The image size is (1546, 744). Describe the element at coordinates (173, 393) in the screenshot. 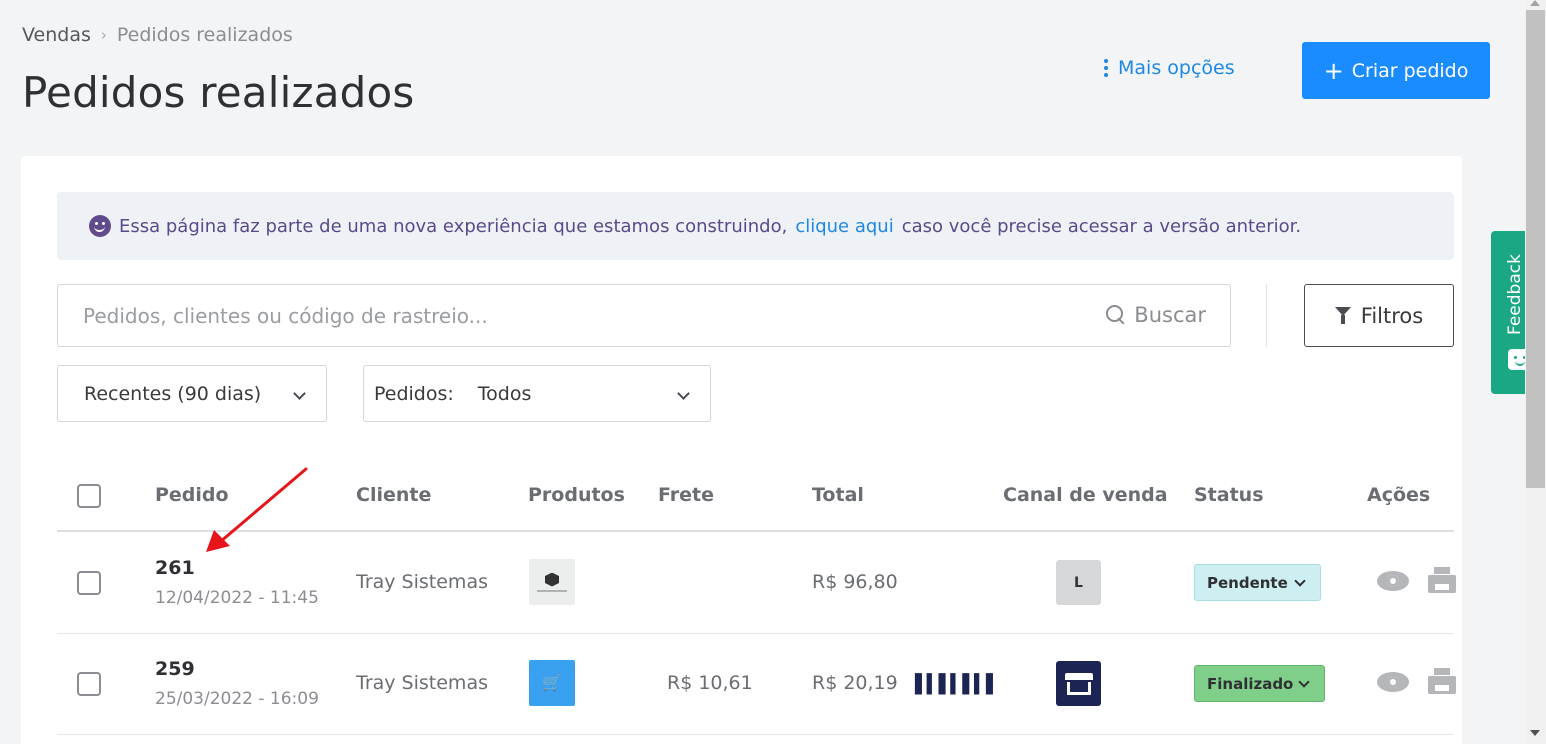

I see `period-select-value: Recentes (90 dias)` at that location.